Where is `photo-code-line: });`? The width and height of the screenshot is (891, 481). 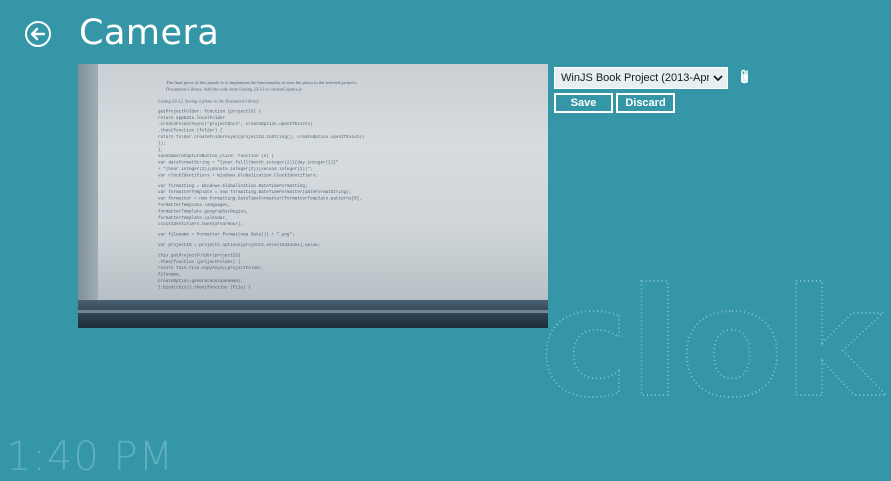
photo-code-line: }); is located at coordinates (162, 143).